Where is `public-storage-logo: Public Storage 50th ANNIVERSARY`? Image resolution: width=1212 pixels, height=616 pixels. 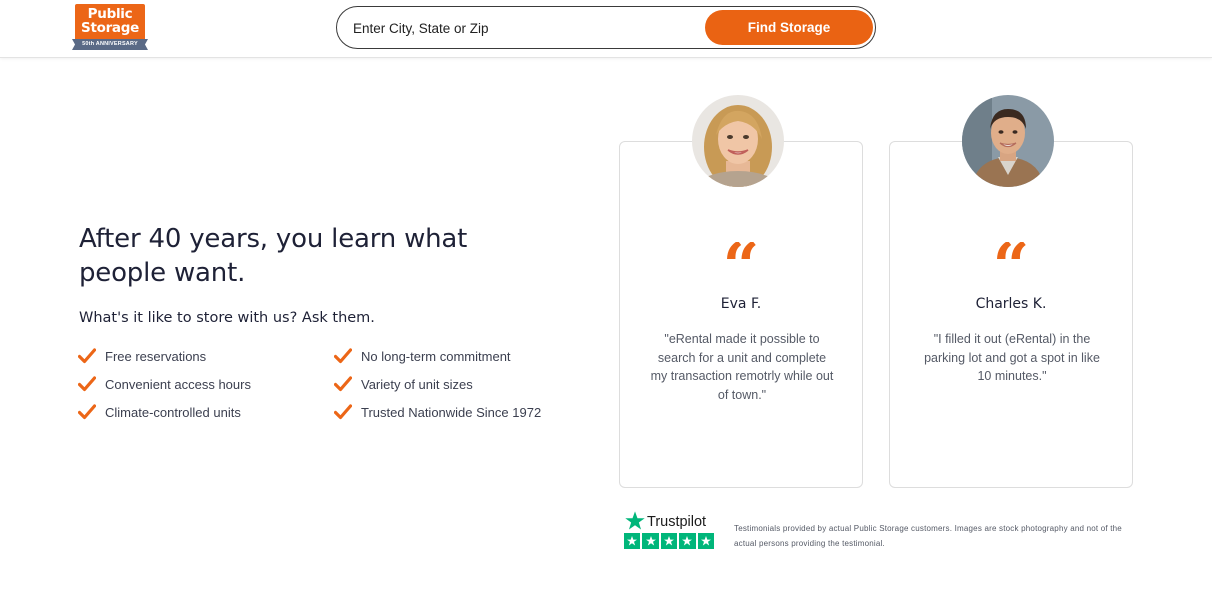 public-storage-logo: Public Storage 50th ANNIVERSARY is located at coordinates (110, 28).